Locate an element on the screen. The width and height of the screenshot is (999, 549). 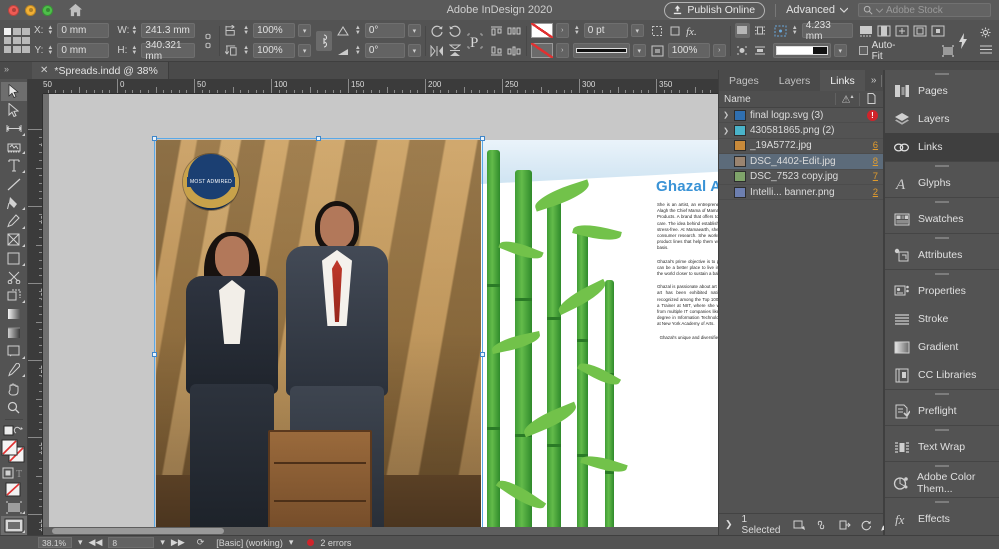
dock-item-text-wrap: Text Wrap is located at coordinates (942, 447).